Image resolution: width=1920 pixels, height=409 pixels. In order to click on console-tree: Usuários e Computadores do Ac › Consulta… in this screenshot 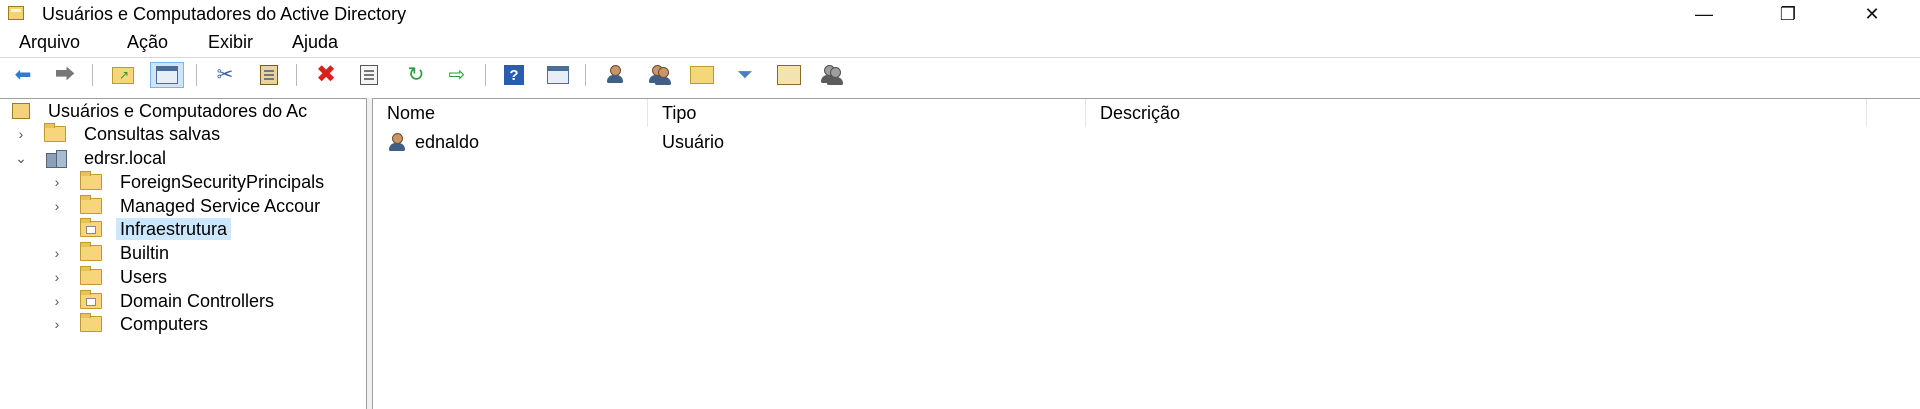, I will do `click(183, 253)`.